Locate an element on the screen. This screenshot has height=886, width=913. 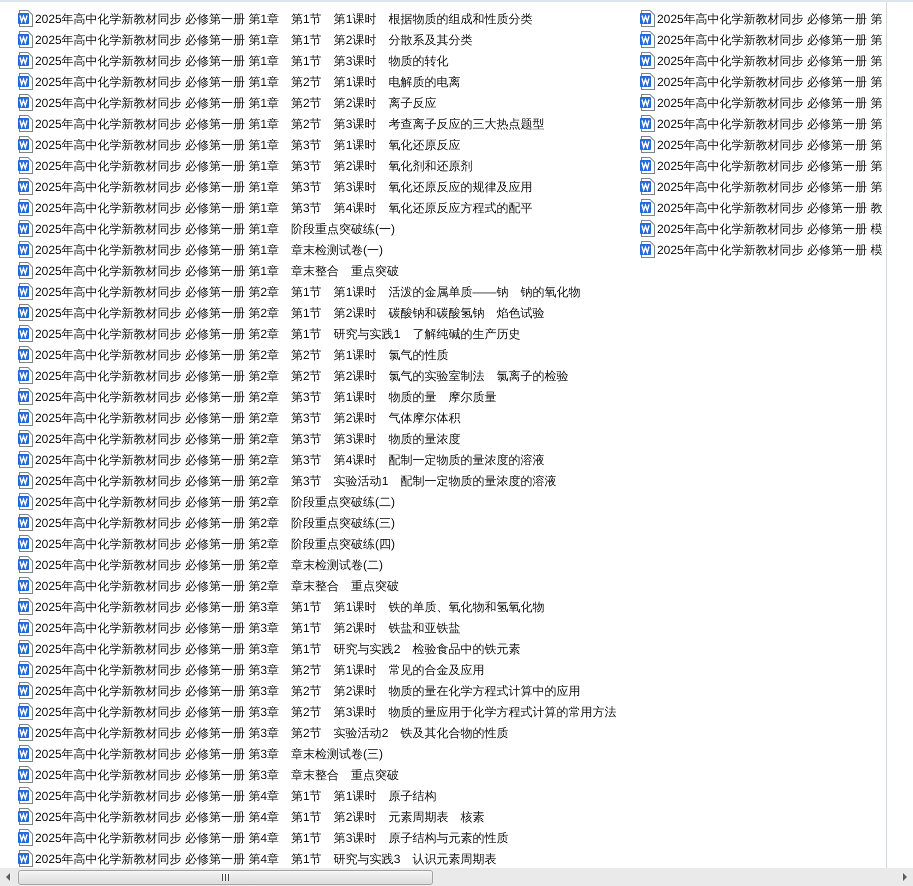
file-name: 2025年高中化学新教材同步 必修第一册 第1章 第3节 第4课时 氧化还原反应方程式的配平 is located at coordinates (283, 208).